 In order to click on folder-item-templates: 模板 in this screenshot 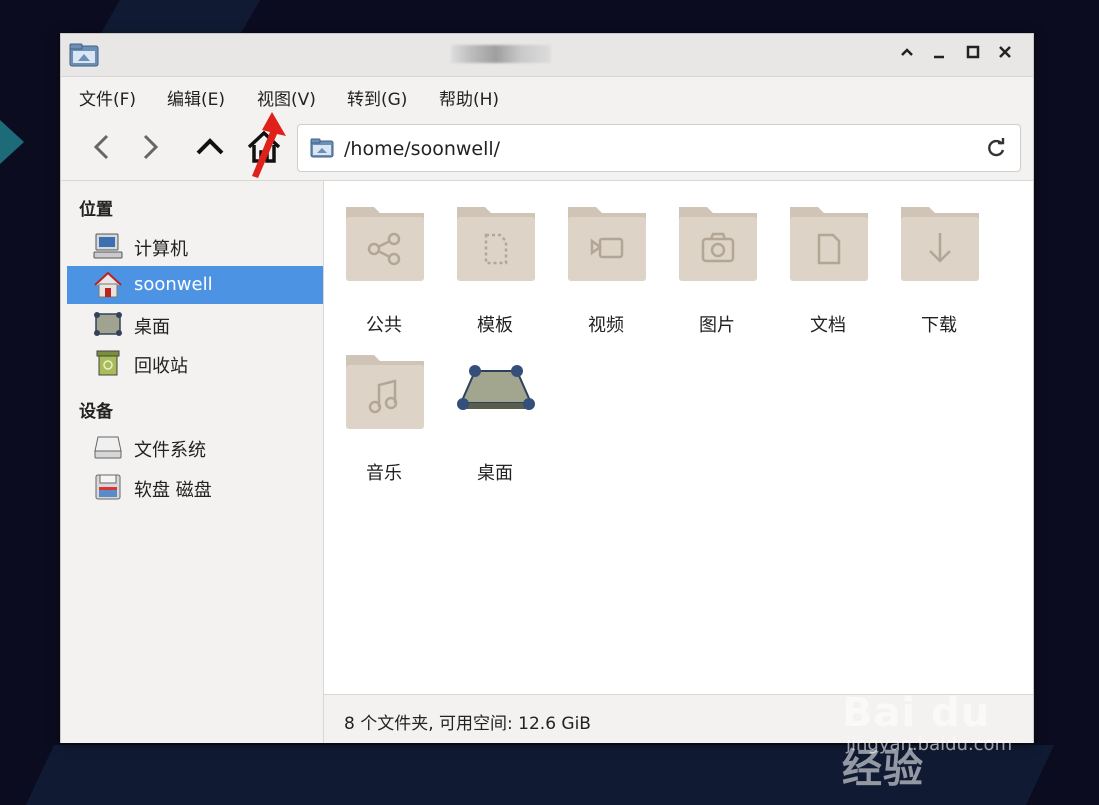, I will do `click(495, 264)`.